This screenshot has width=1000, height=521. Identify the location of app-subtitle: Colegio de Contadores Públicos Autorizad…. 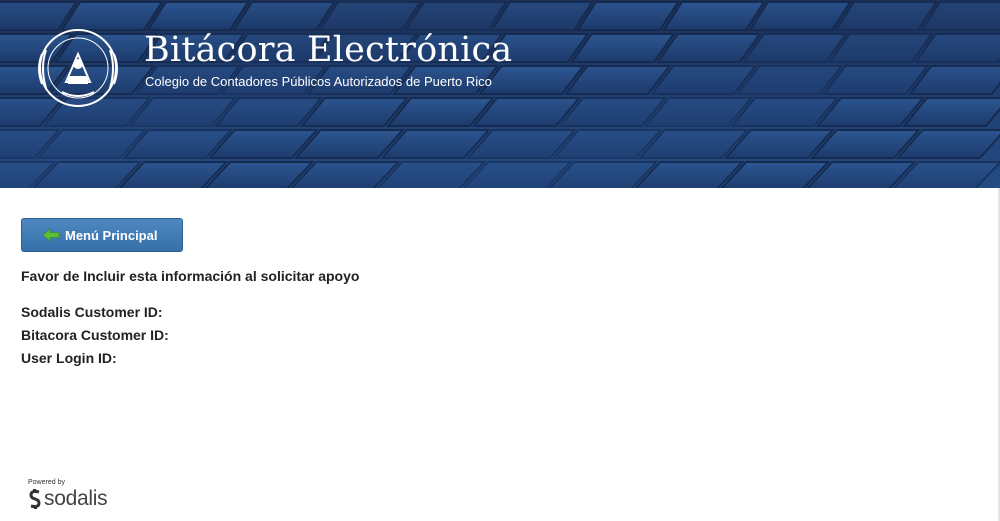
(318, 81).